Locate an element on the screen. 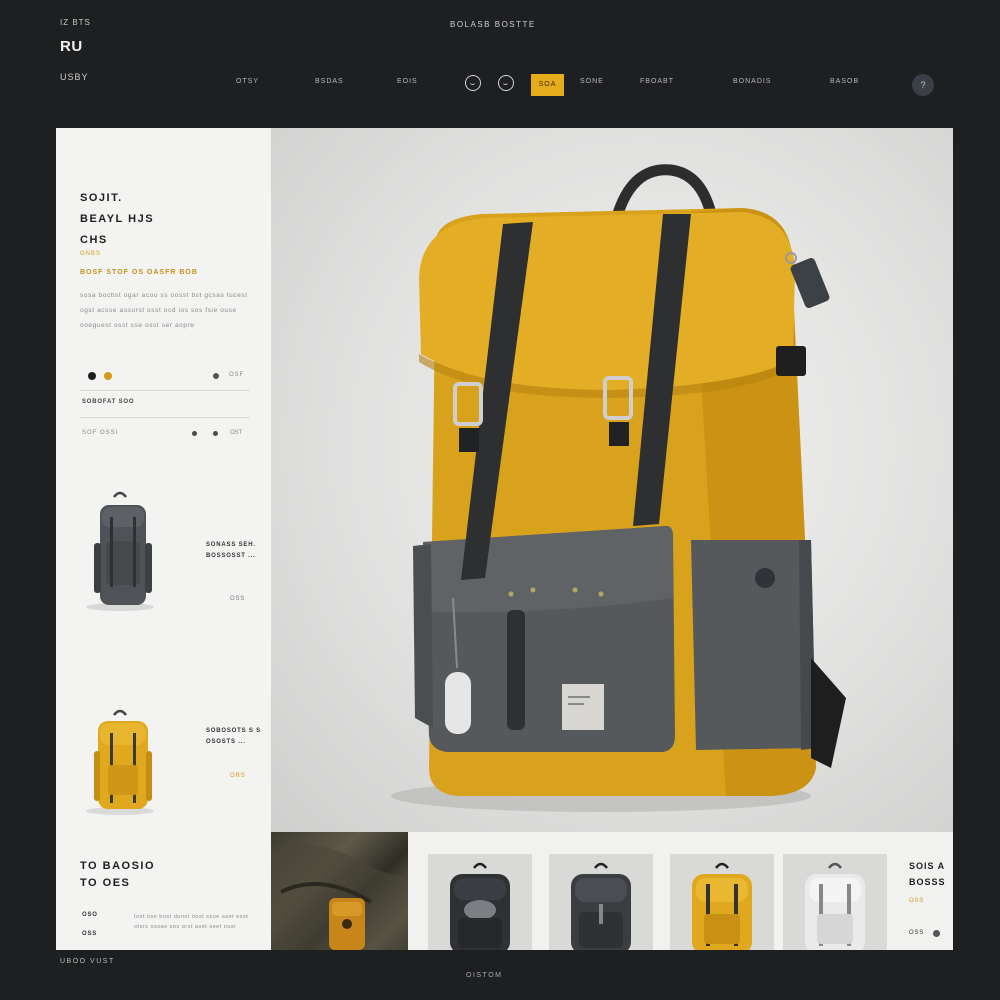  related-product-yellow: SOBOSOTS S S OSOSTS ... ORS is located at coordinates (170, 773).